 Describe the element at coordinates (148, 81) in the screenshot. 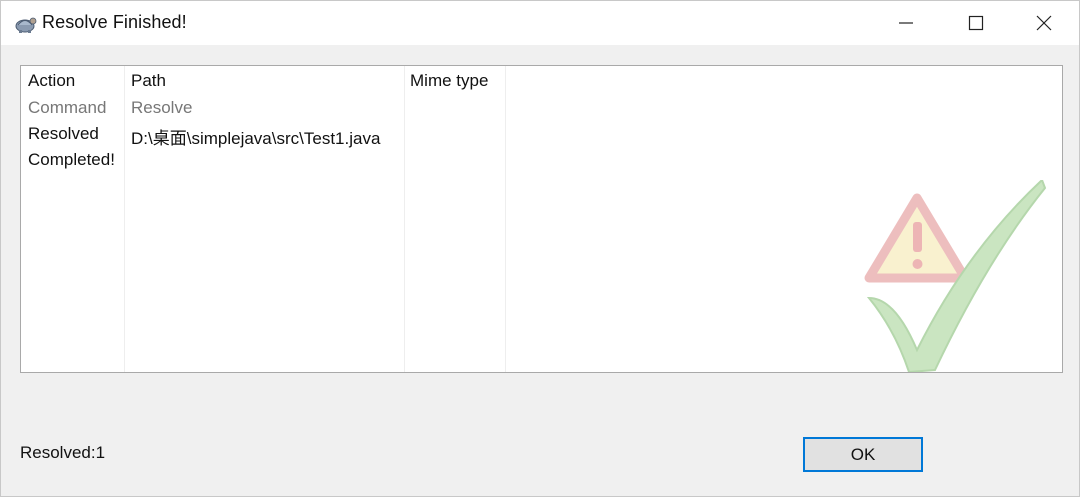

I see `column-header-path: Path` at that location.